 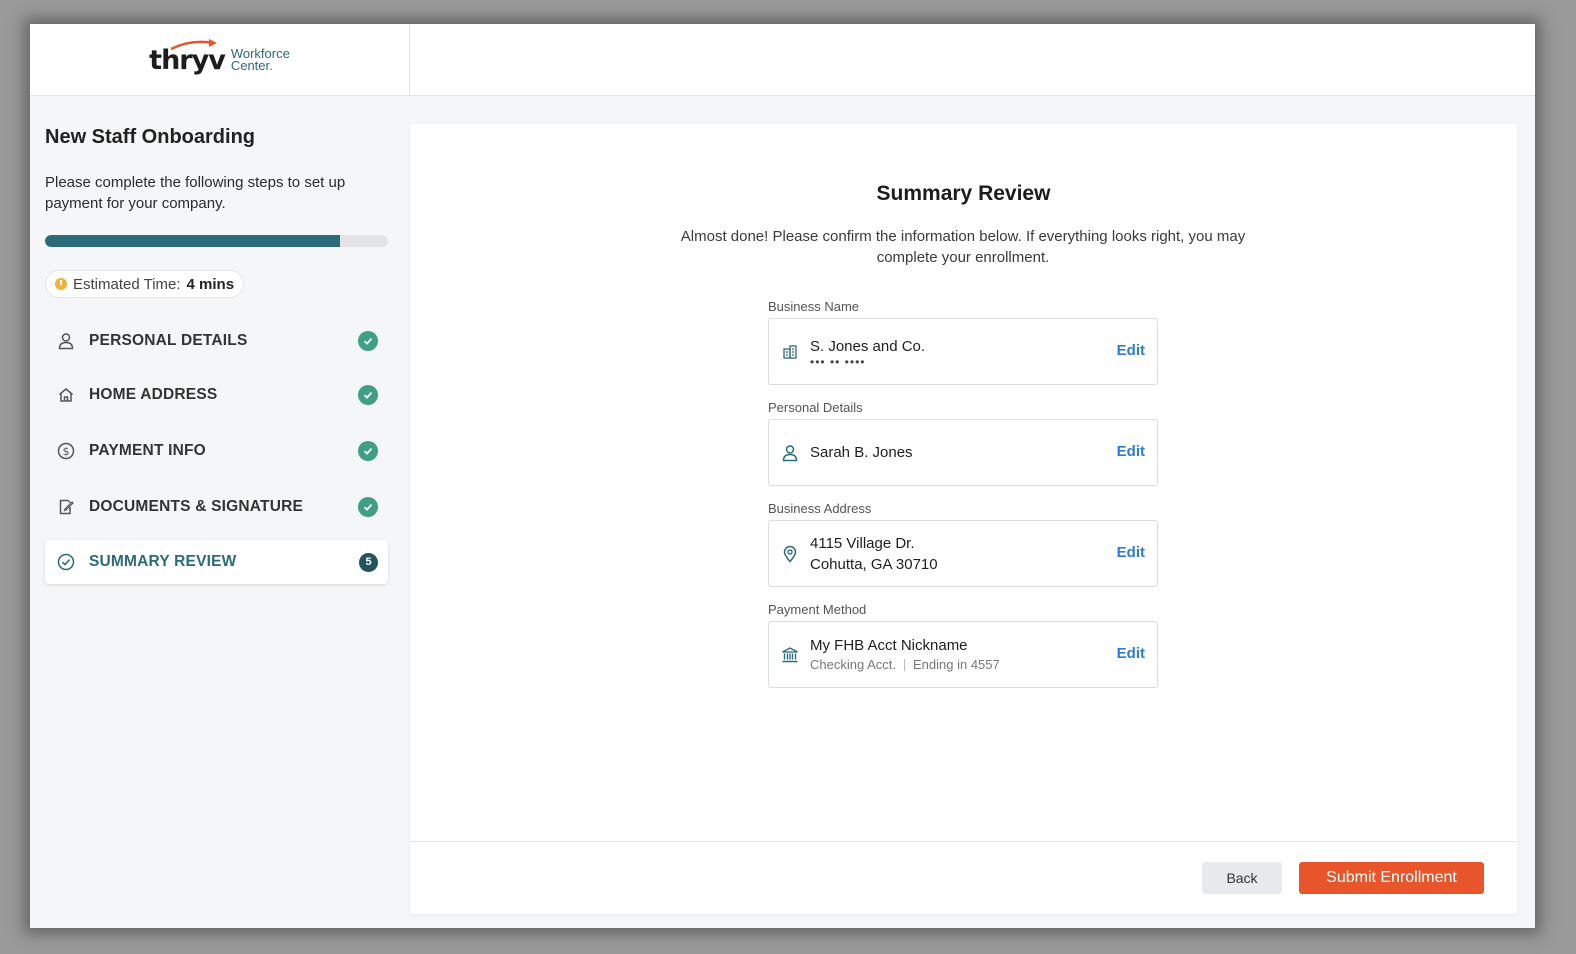 I want to click on step-label: SUMMARY REVIEW, so click(x=163, y=561).